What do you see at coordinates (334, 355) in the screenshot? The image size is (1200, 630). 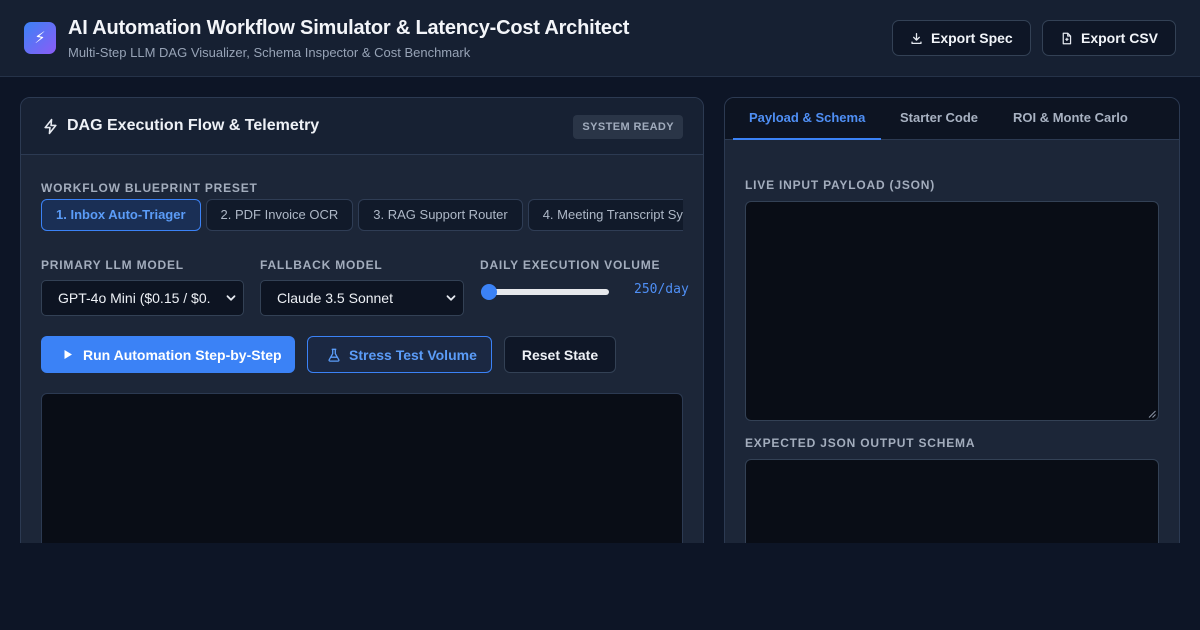 I see `flask-icon` at bounding box center [334, 355].